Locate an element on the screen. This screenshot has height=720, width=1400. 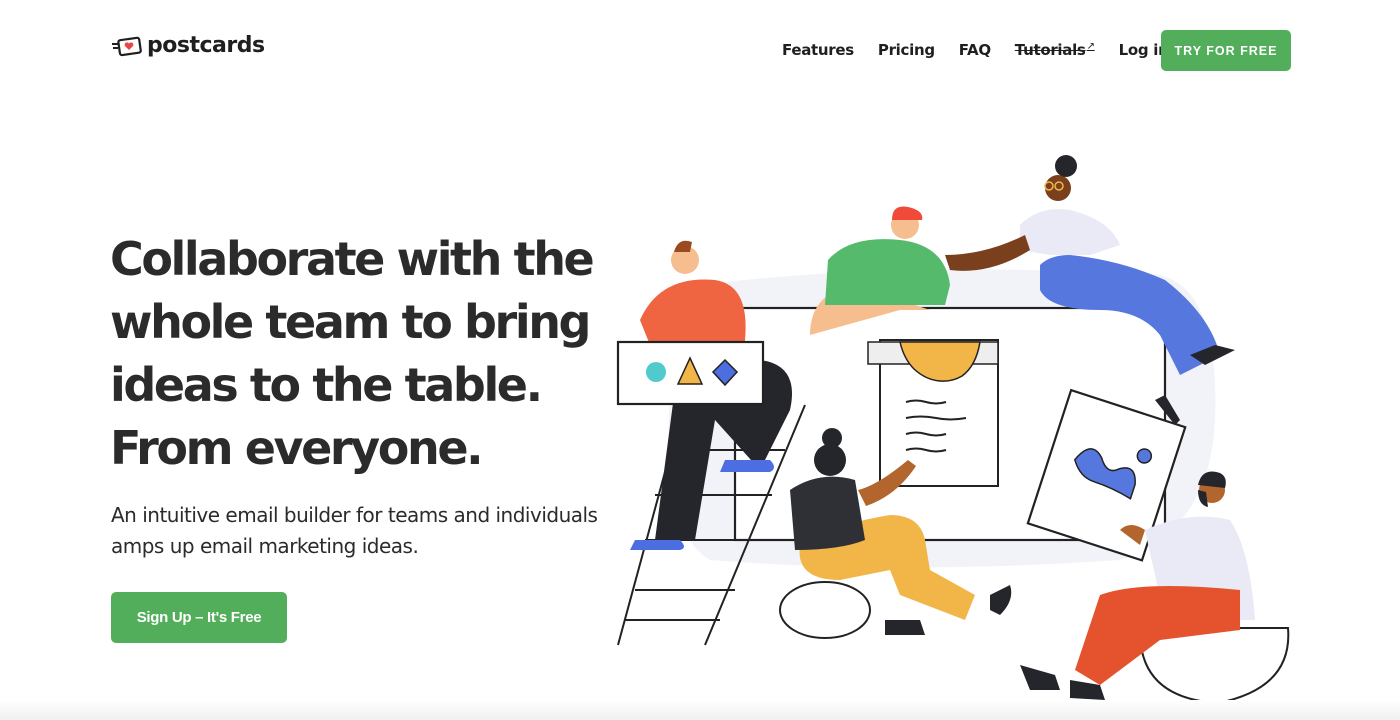
nav-tutorials: Tutorials↗ is located at coordinates (1055, 50).